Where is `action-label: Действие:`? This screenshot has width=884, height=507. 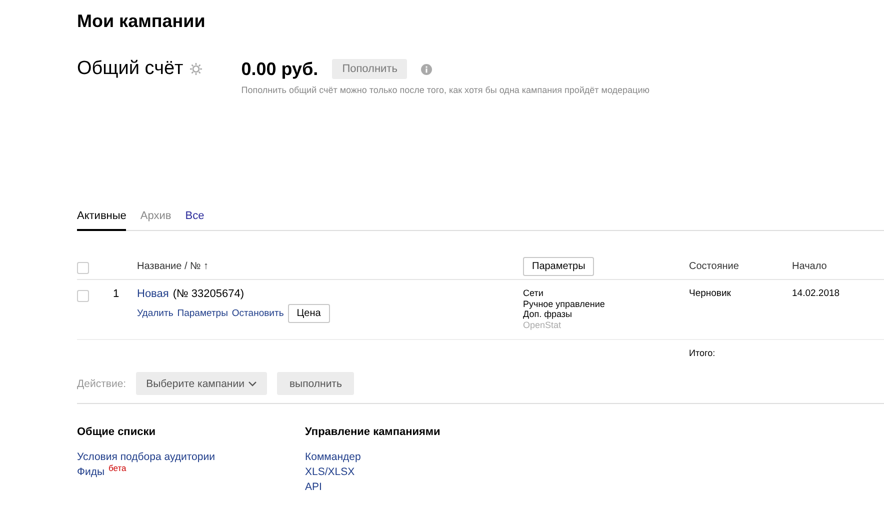
action-label: Действие: is located at coordinates (101, 384).